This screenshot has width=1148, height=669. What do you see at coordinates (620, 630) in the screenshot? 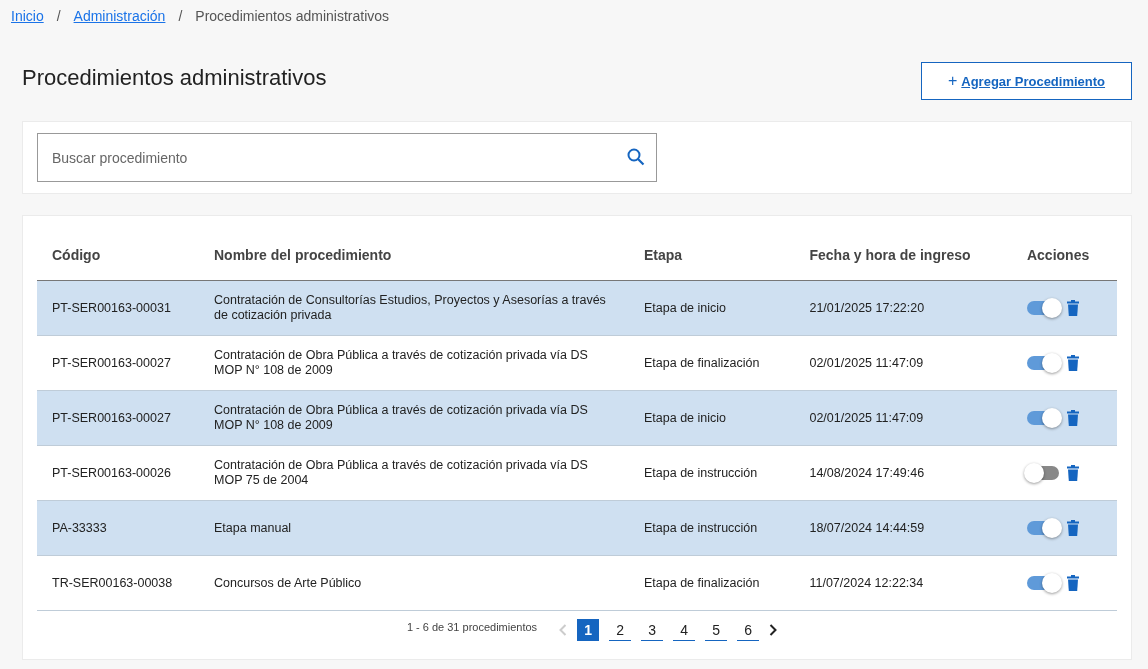
I see `page-button: 2` at bounding box center [620, 630].